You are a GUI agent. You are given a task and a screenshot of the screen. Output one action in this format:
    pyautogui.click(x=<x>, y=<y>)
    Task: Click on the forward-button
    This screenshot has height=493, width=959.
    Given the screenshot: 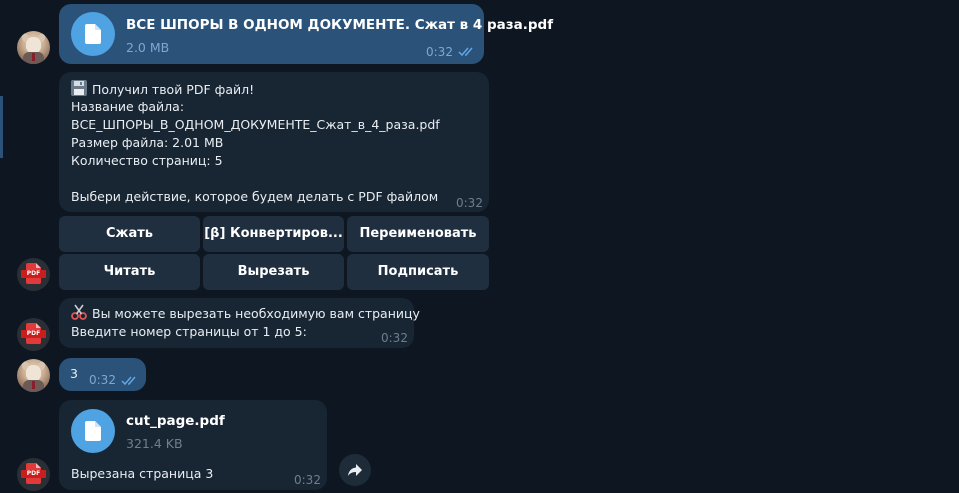 What is the action you would take?
    pyautogui.click(x=355, y=470)
    